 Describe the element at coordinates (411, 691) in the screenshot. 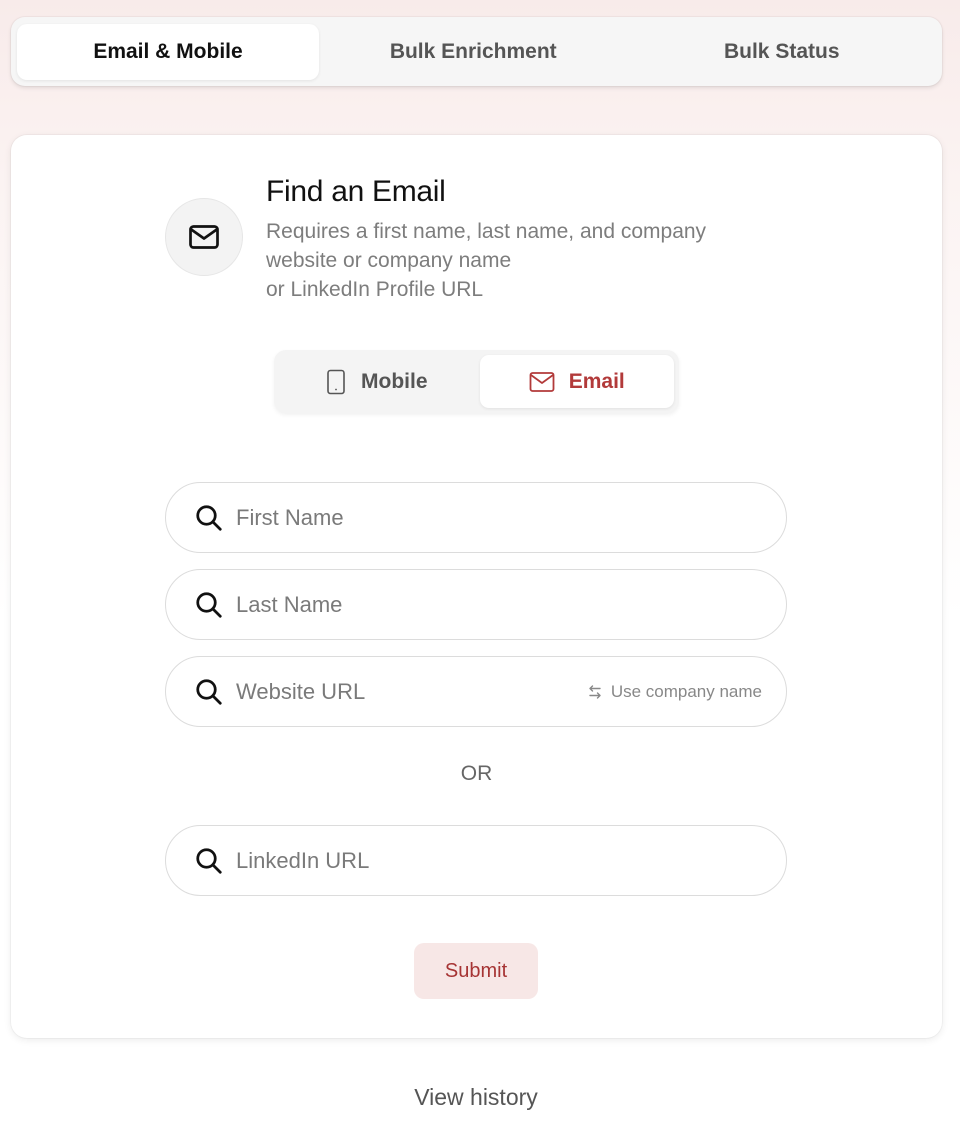

I see `website-url-input` at that location.